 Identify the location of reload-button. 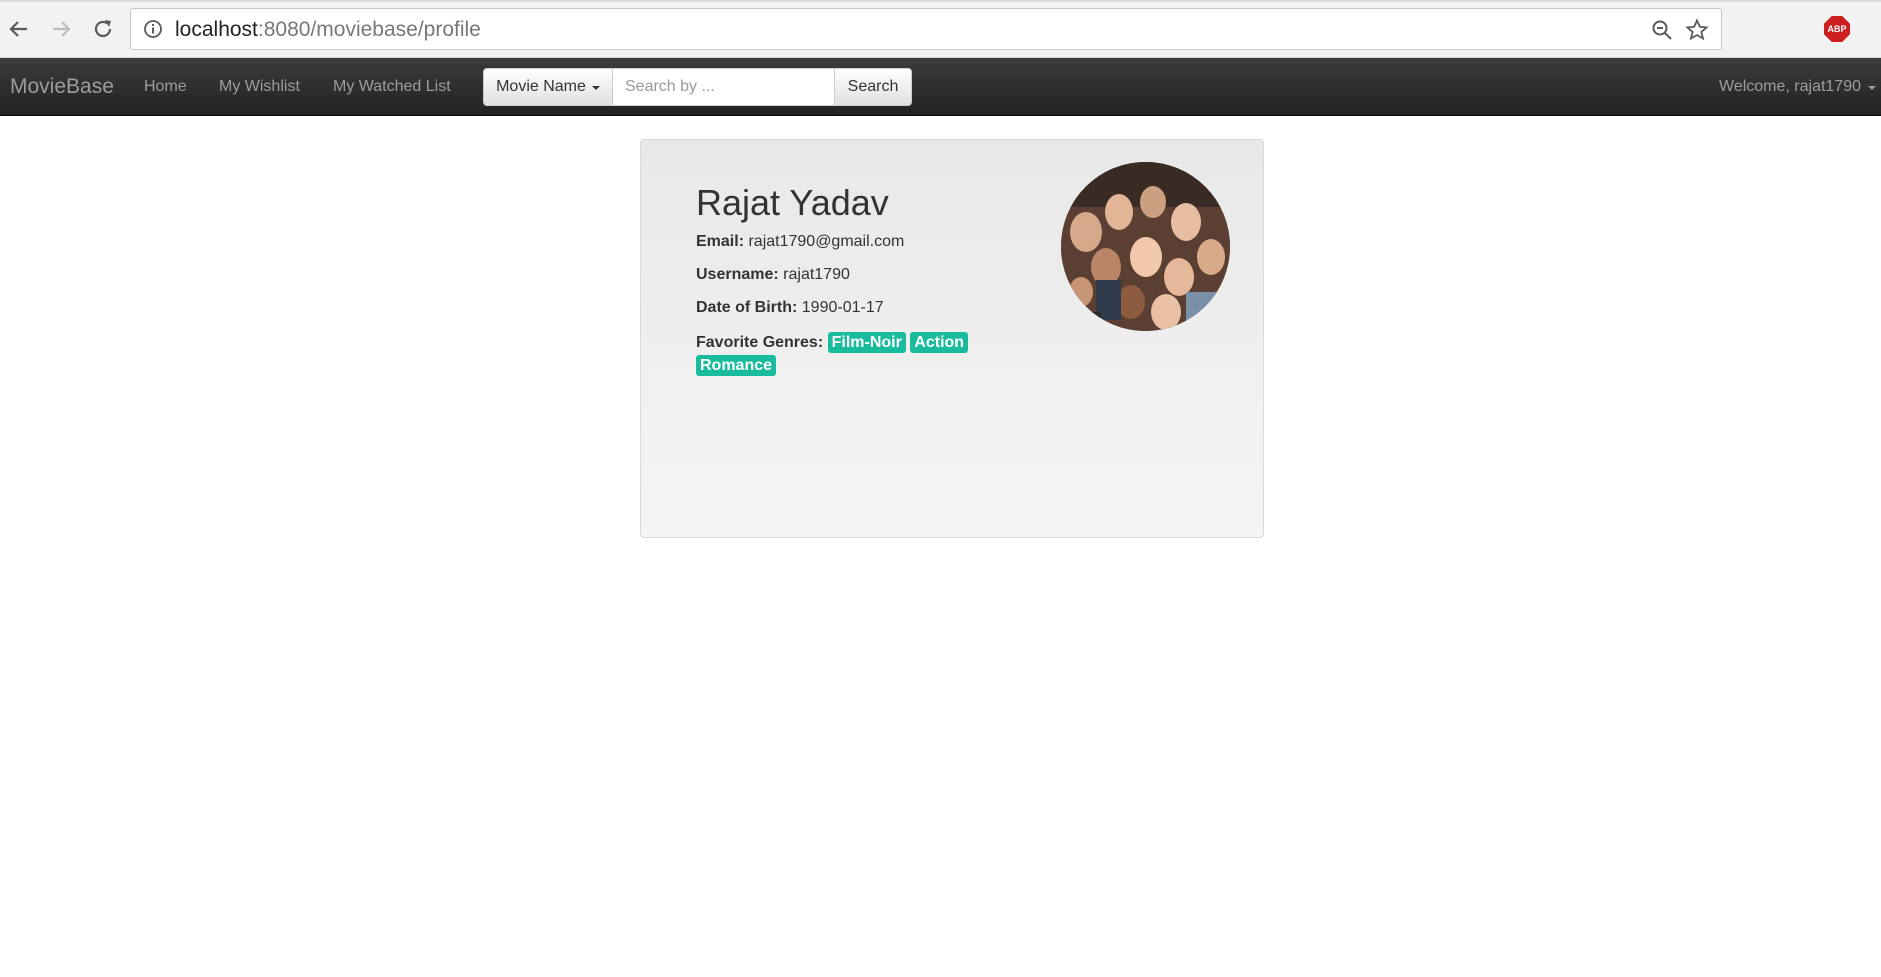
(103, 29).